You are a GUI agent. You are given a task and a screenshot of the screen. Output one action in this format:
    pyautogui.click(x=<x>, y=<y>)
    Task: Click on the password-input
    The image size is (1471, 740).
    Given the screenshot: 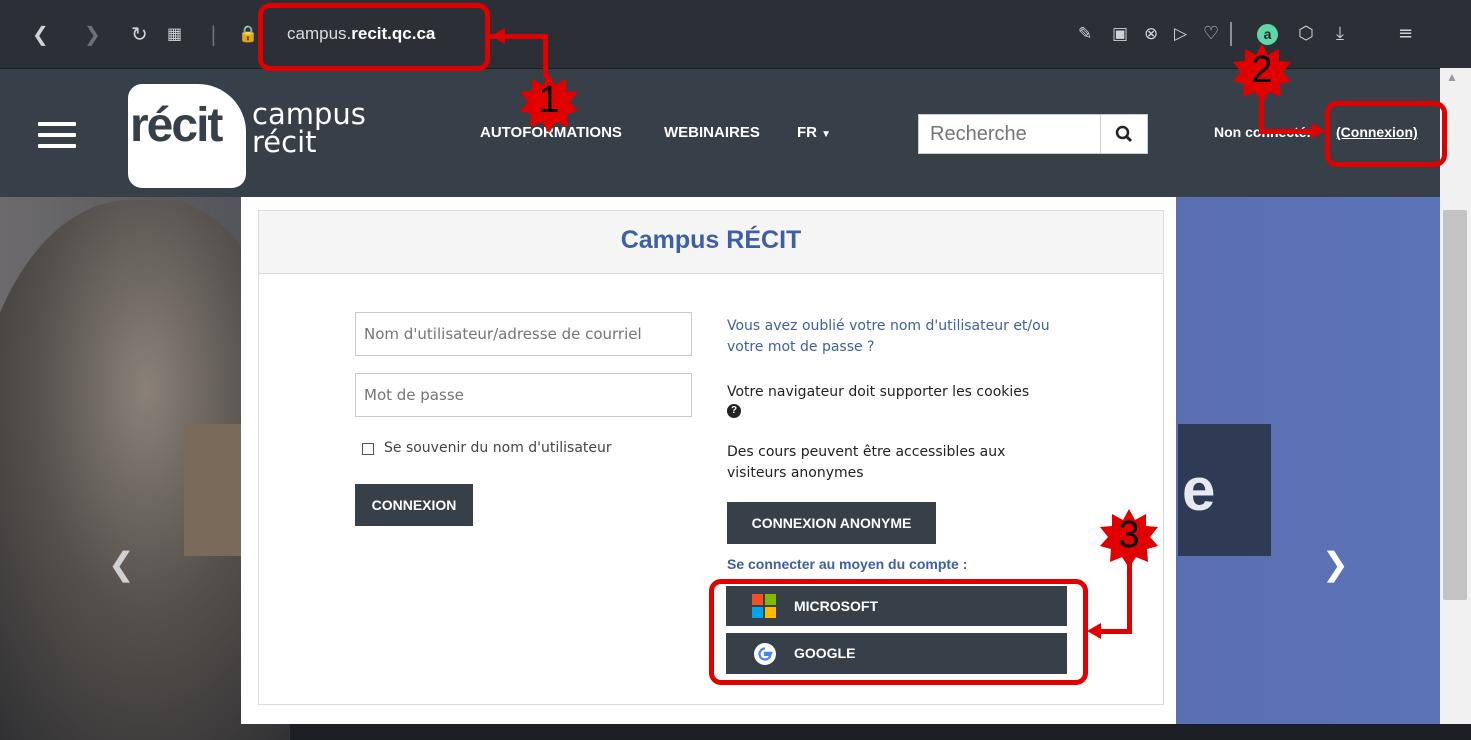 What is the action you would take?
    pyautogui.click(x=523, y=395)
    